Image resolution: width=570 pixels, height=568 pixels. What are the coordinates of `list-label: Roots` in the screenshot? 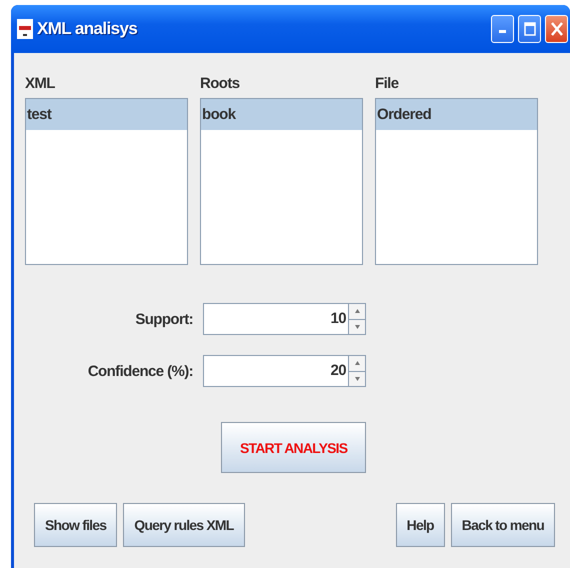 It's located at (220, 84).